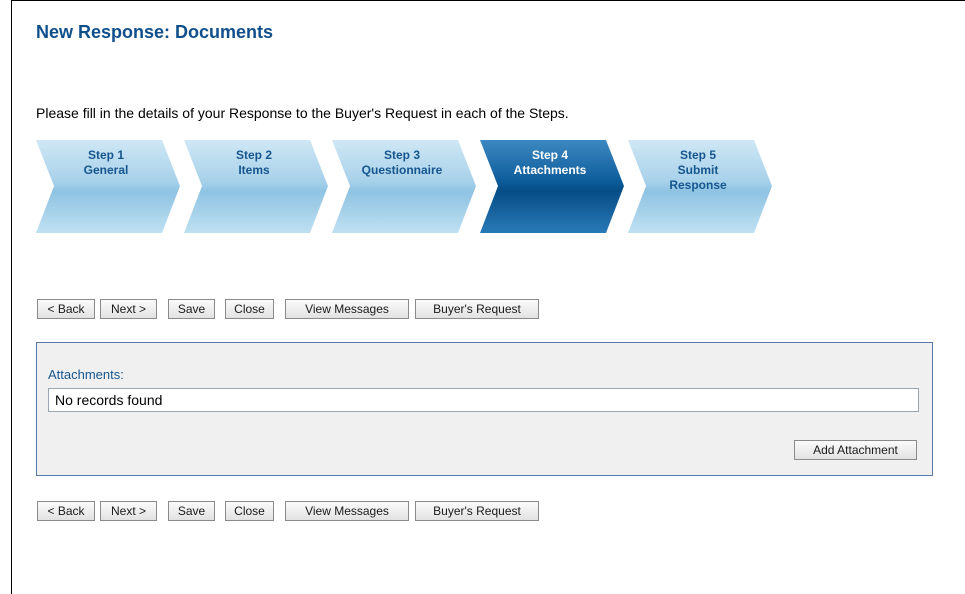 The image size is (965, 594). I want to click on step-5-number: Step 5, so click(697, 155).